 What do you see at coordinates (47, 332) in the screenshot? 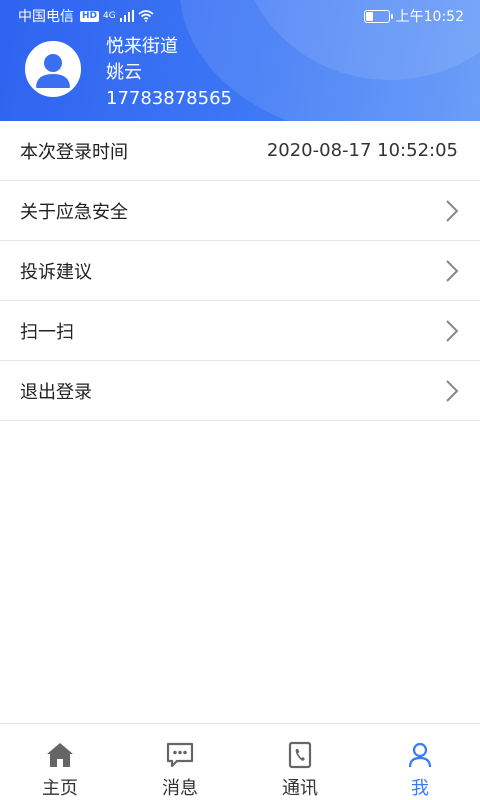
I see `scan-label: 扫一扫` at bounding box center [47, 332].